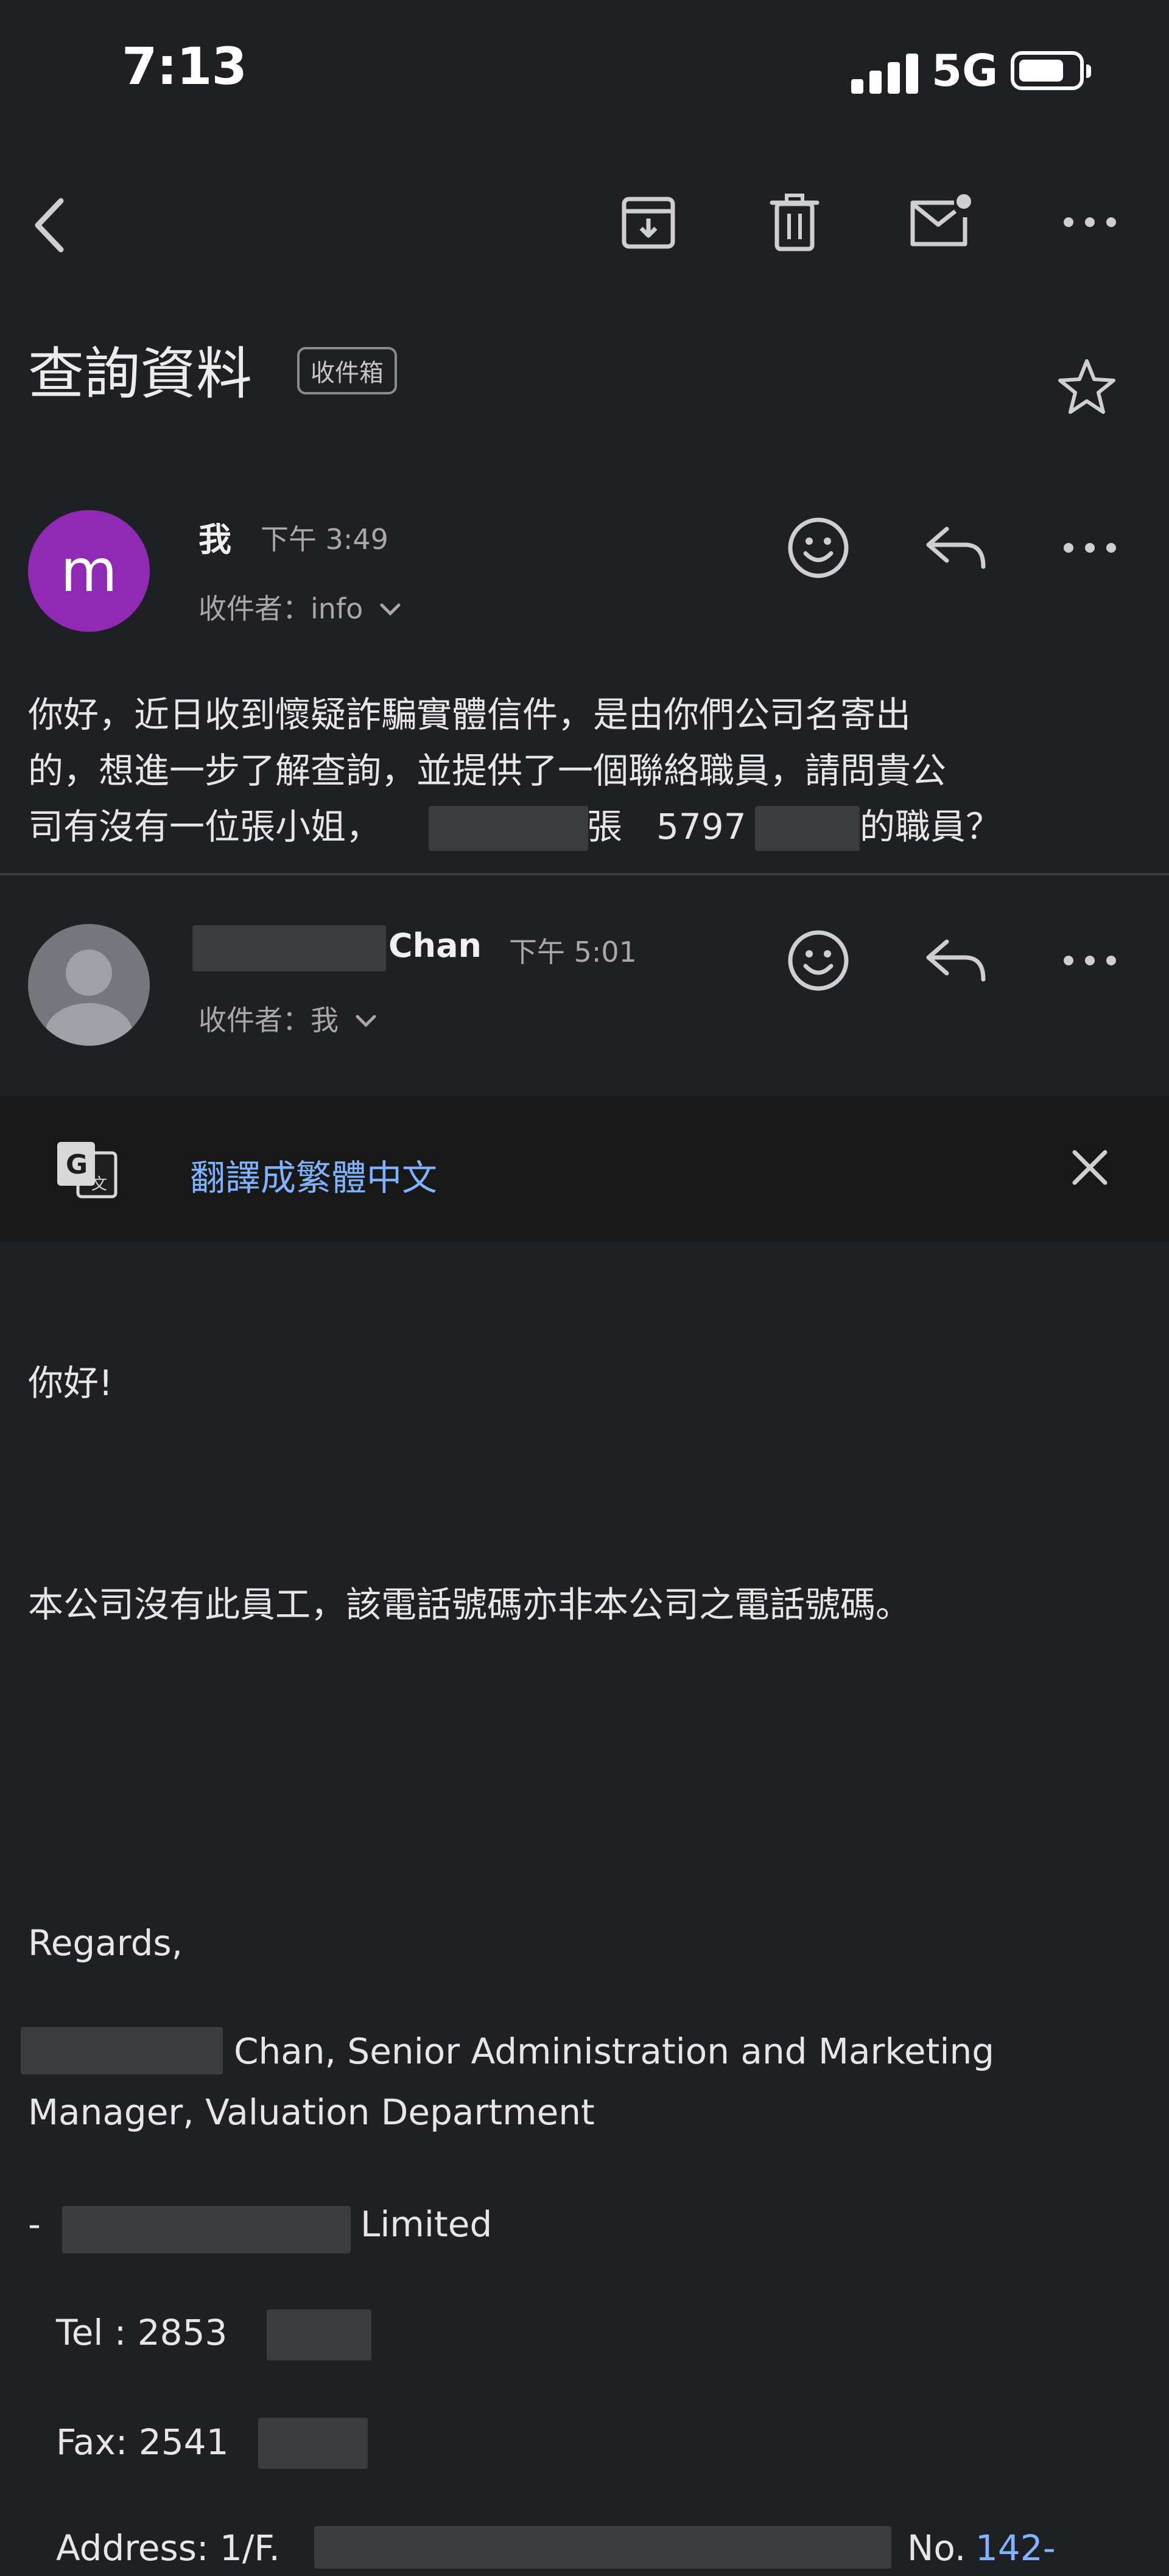  I want to click on more-button, so click(1089, 222).